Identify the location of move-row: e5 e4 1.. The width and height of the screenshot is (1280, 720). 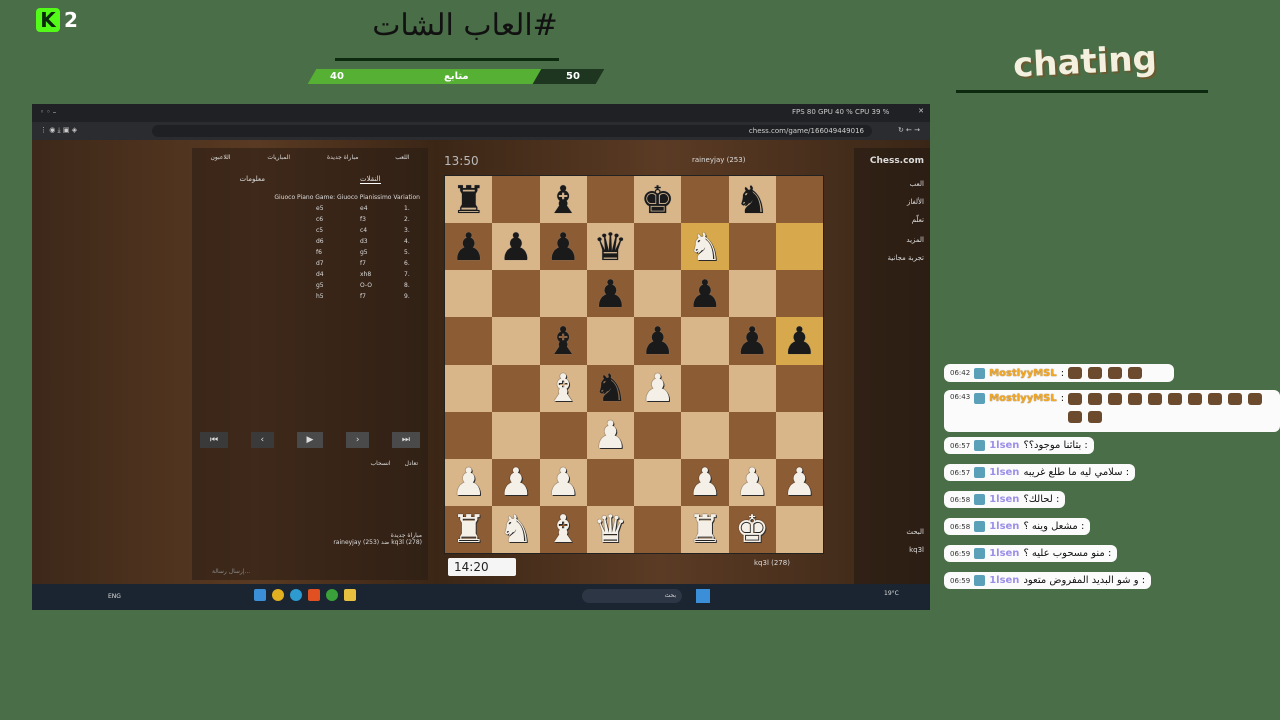
(310, 210).